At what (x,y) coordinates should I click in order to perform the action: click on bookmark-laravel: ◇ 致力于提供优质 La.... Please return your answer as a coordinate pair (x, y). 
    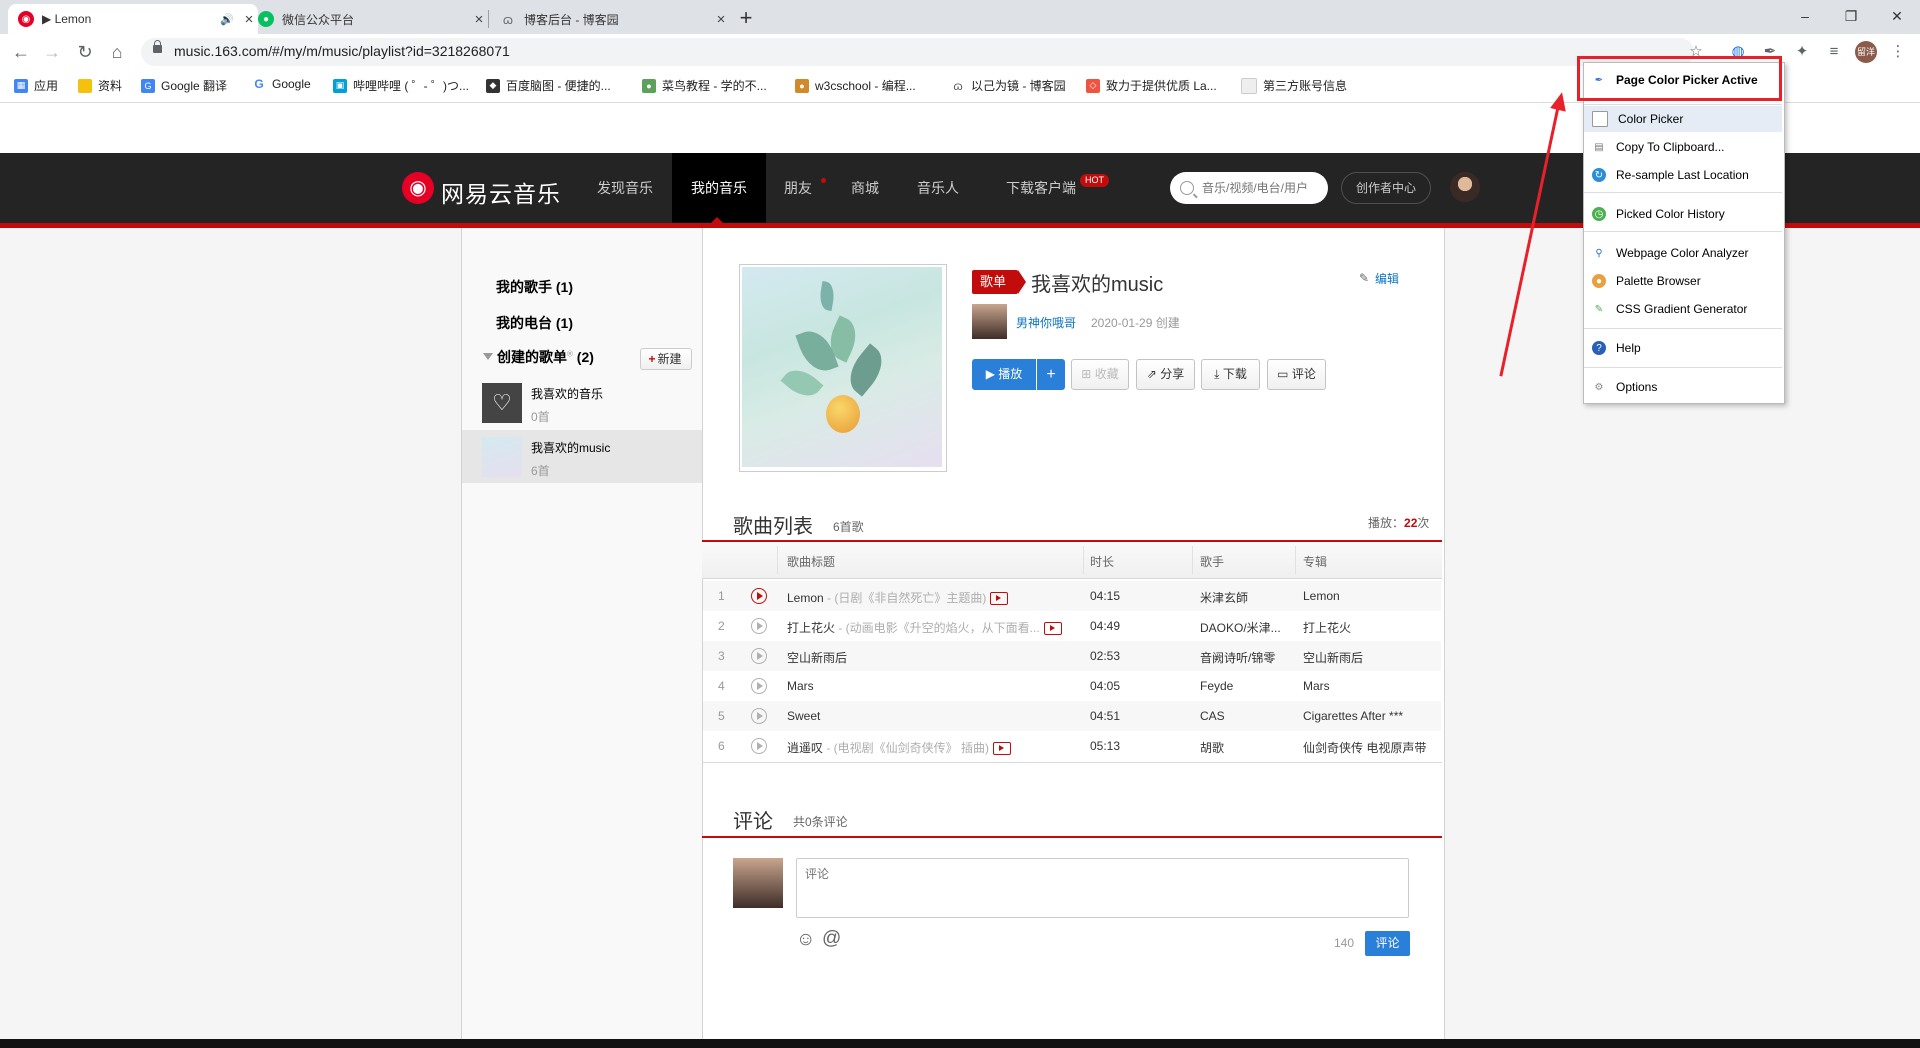
    Looking at the image, I should click on (1151, 85).